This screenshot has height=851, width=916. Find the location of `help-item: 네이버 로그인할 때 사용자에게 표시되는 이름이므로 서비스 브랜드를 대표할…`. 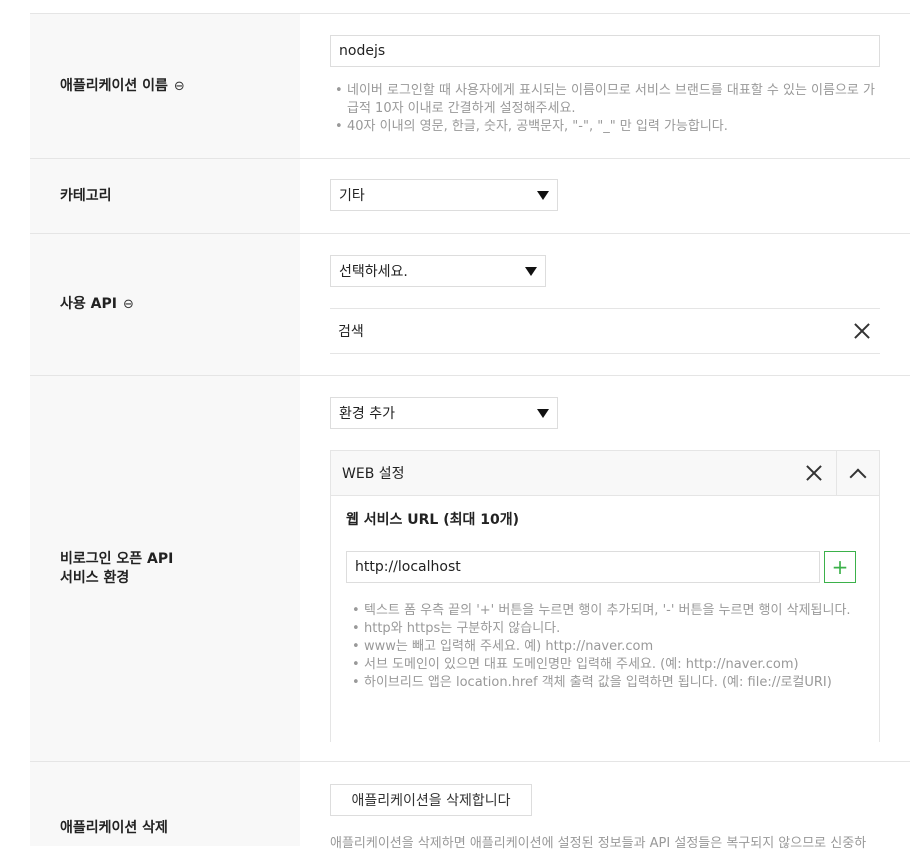

help-item: 네이버 로그인할 때 사용자에게 표시되는 이름이므로 서비스 브랜드를 대표할… is located at coordinates (604, 100).